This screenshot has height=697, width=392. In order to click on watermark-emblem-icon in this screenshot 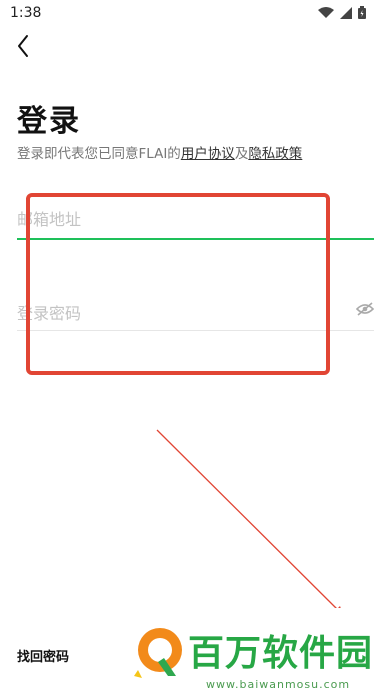, I will do `click(158, 653)`.